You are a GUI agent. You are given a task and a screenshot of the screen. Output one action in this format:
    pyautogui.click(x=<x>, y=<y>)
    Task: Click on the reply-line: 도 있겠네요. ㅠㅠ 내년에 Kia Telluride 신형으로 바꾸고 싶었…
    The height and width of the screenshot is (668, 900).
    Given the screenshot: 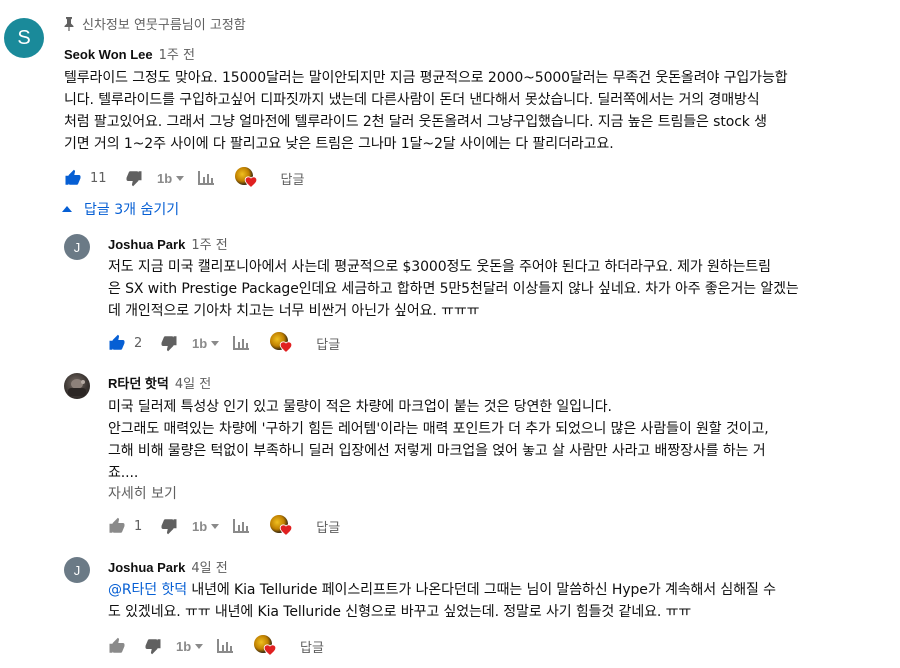 What is the action you would take?
    pyautogui.click(x=400, y=612)
    